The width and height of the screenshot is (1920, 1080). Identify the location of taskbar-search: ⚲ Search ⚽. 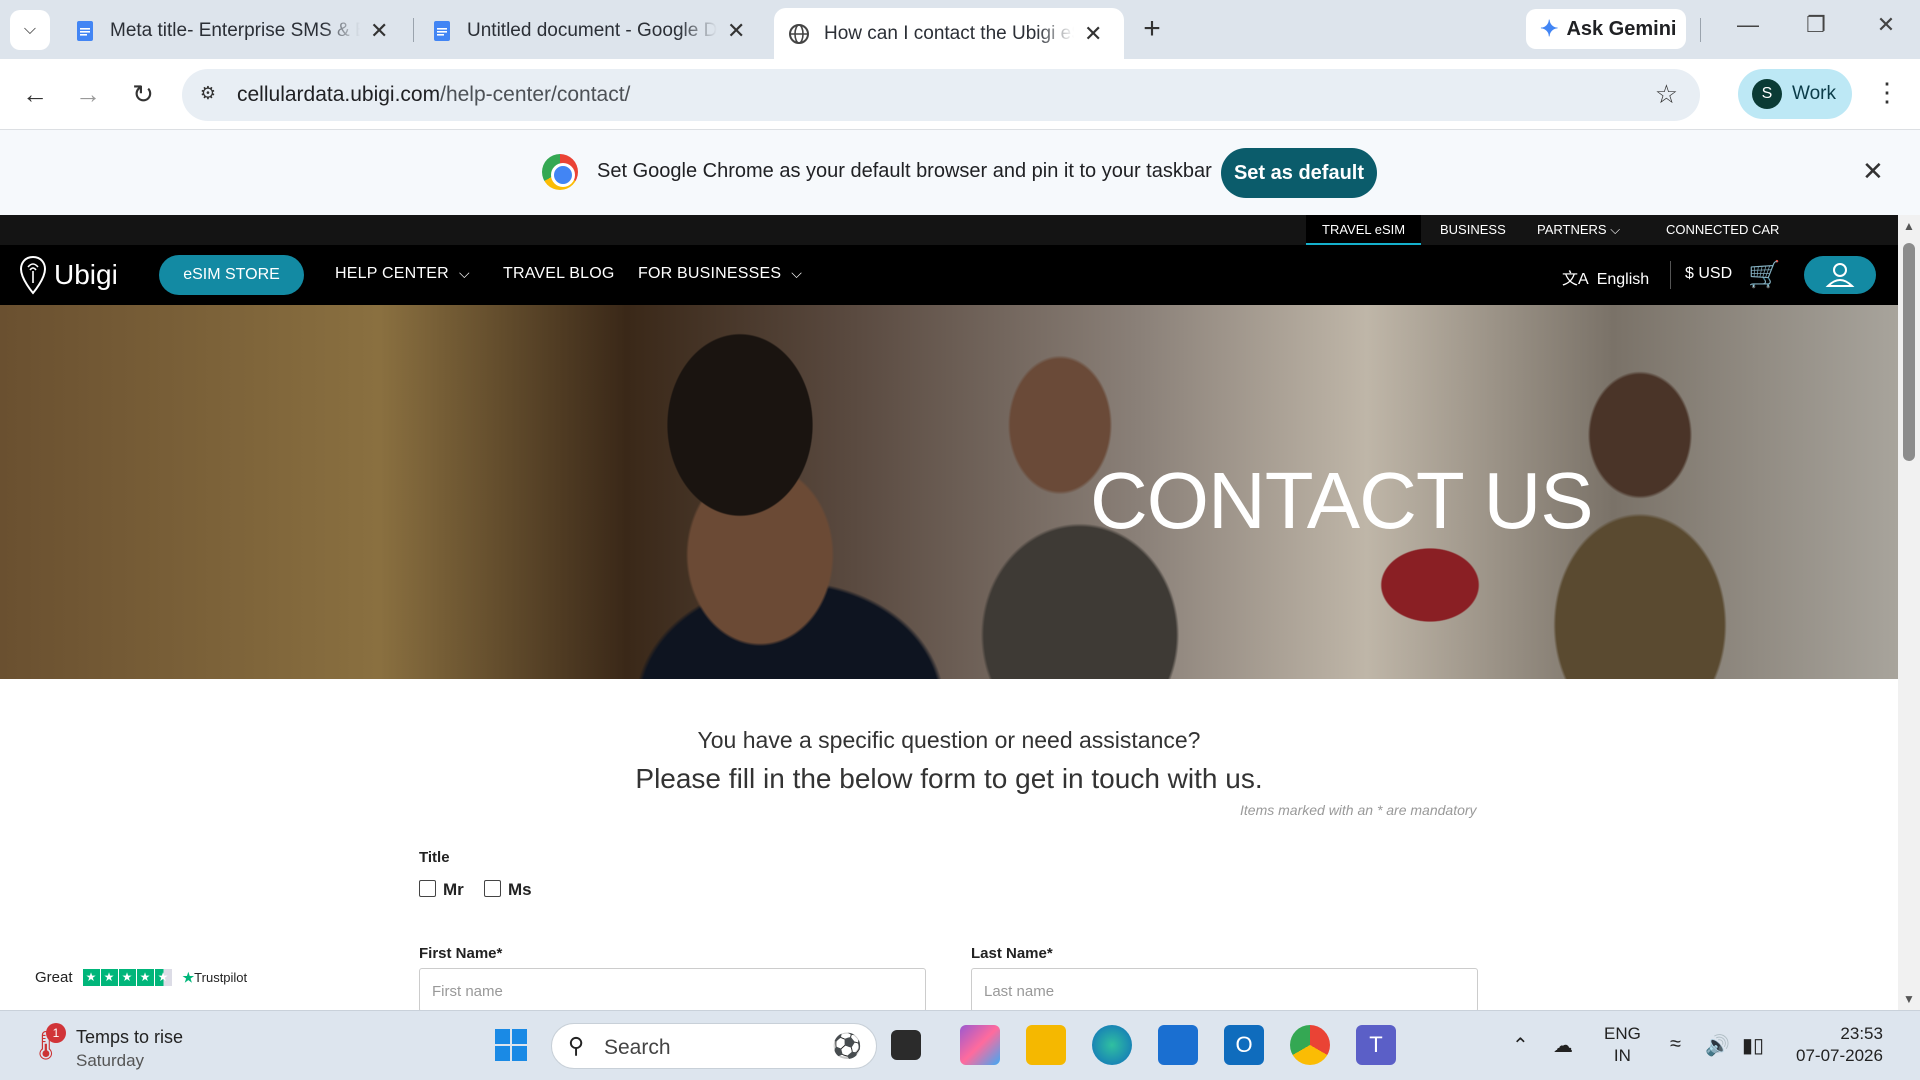
(714, 1046).